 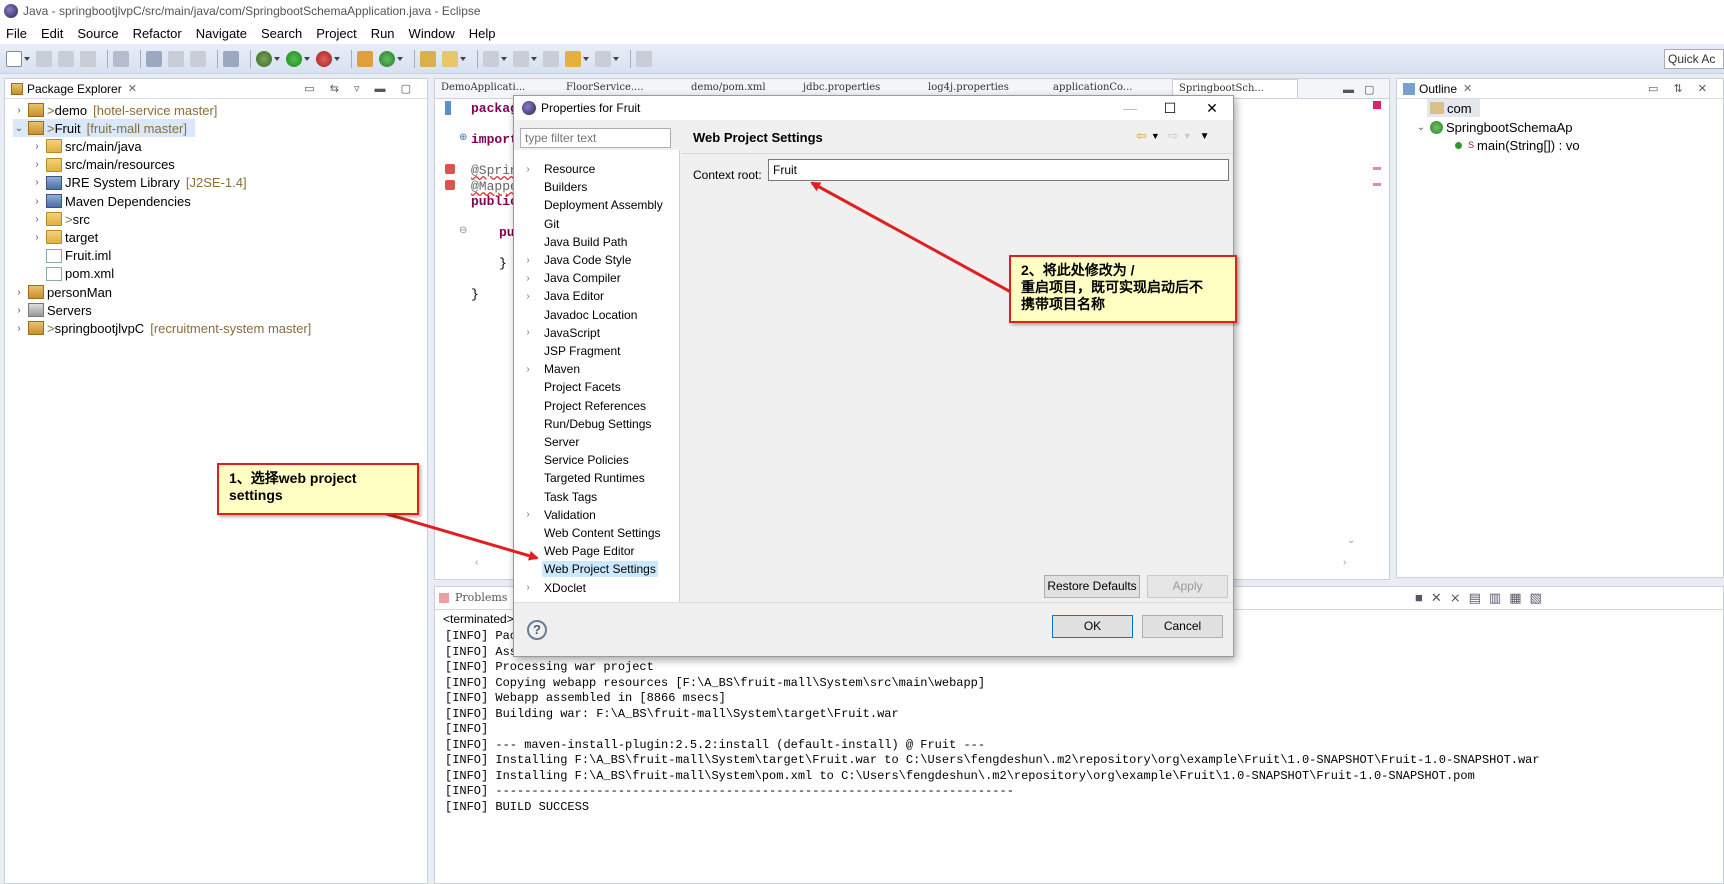 What do you see at coordinates (360, 88) in the screenshot?
I see `view-toolbar-icons: ▭ ⇆ ▿ ▬ ▢` at bounding box center [360, 88].